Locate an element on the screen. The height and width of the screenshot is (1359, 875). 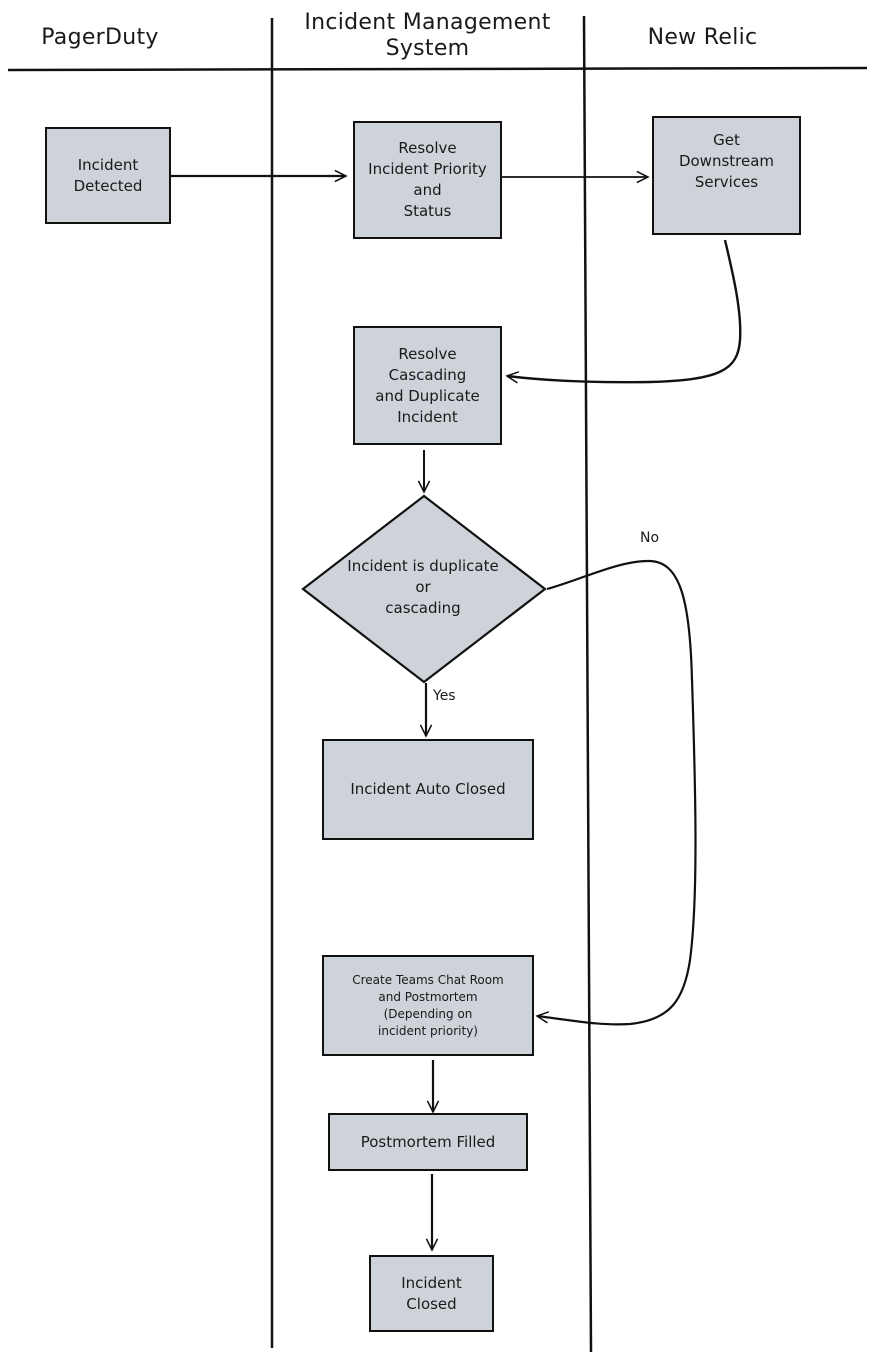
edge-label-no: No is located at coordinates (650, 538).